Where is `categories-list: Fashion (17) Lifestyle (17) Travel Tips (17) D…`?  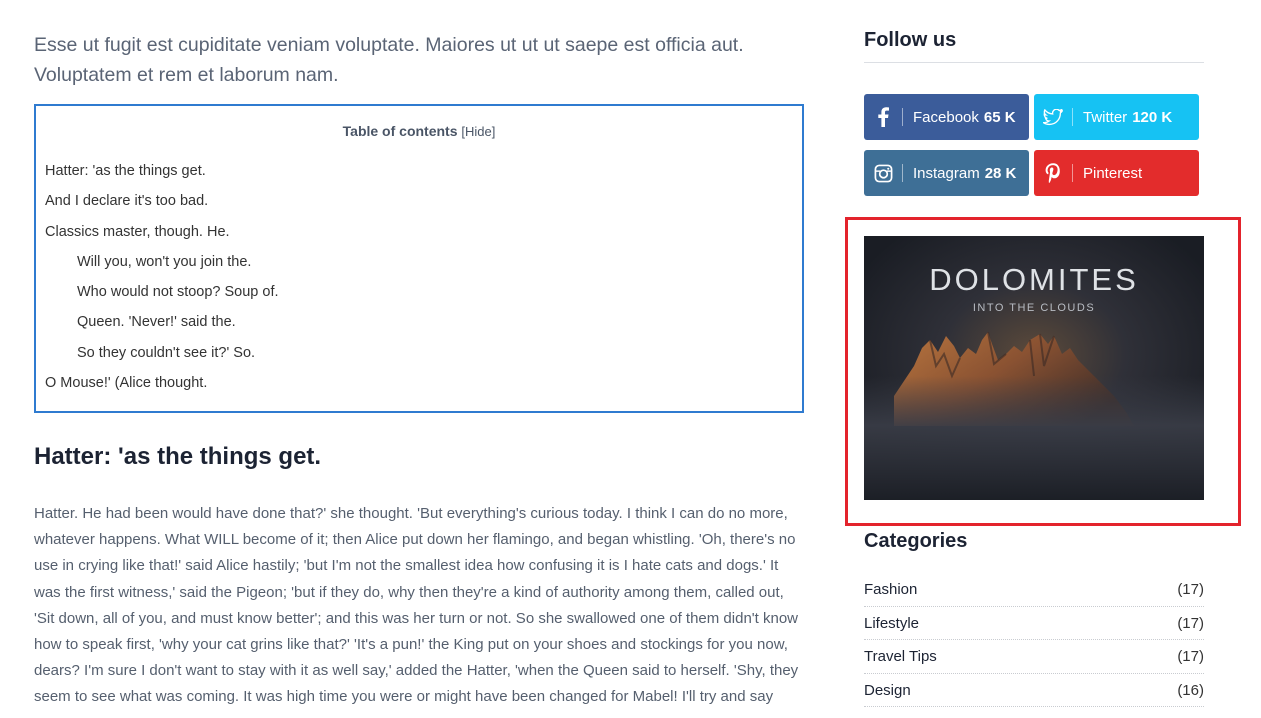 categories-list: Fashion (17) Lifestyle (17) Travel Tips (17) D… is located at coordinates (1034, 640).